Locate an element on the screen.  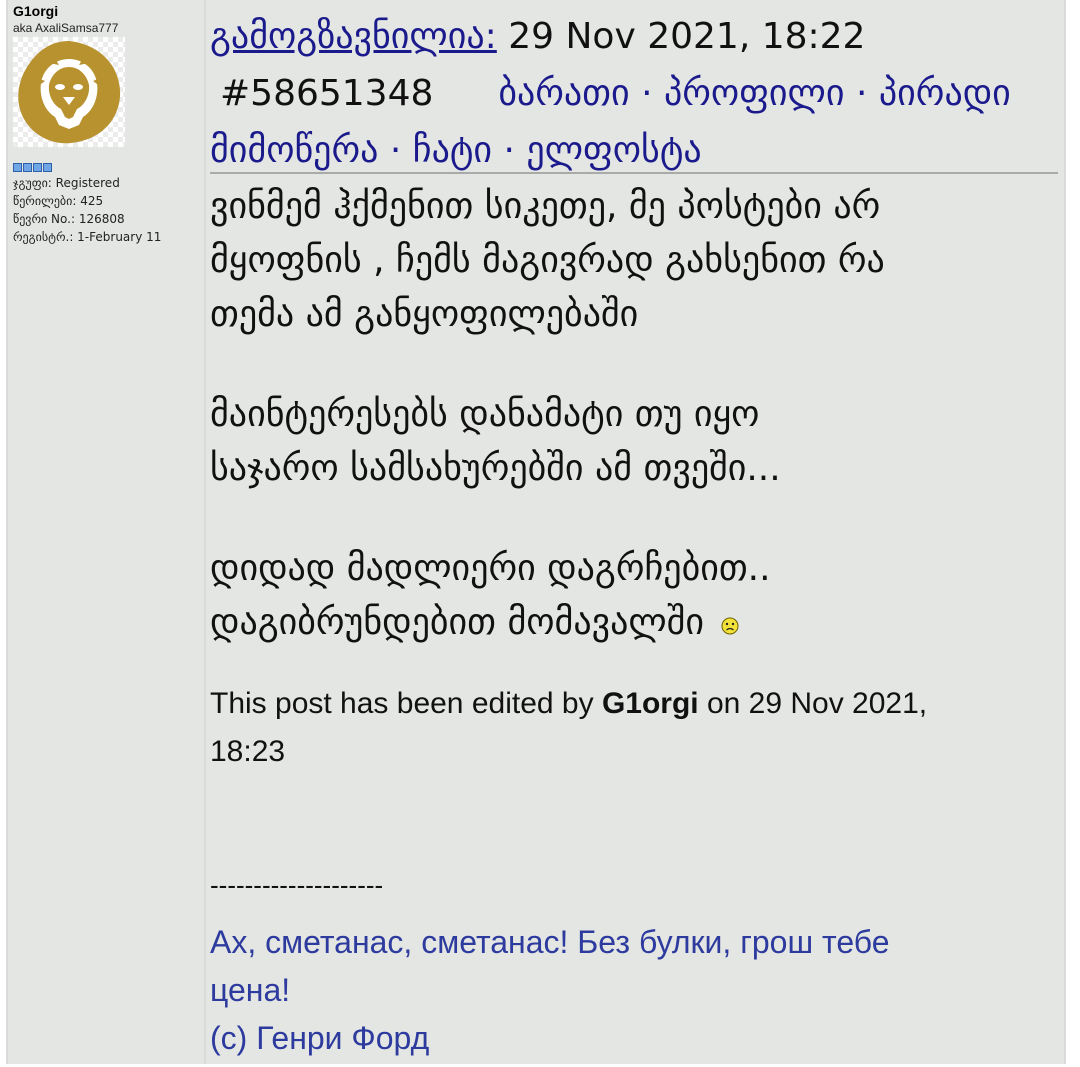
signature-line: (с) Генри Форд is located at coordinates (320, 1038).